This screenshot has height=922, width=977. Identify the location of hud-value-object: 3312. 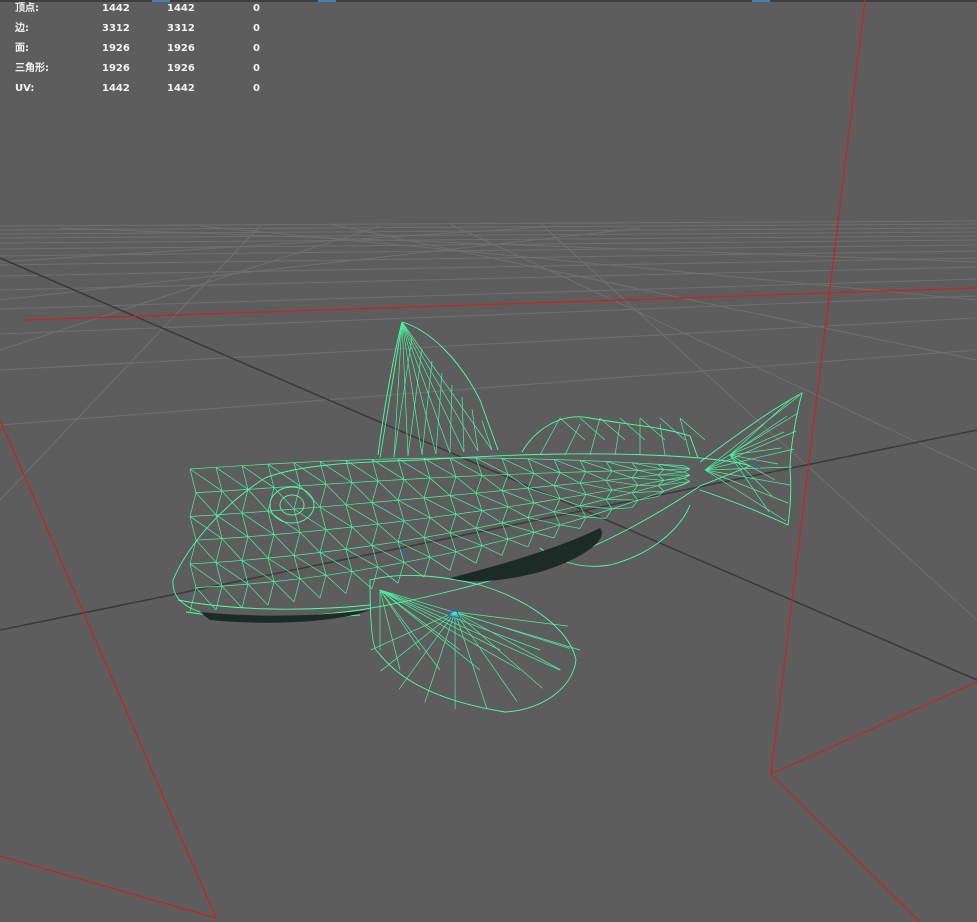
(116, 28).